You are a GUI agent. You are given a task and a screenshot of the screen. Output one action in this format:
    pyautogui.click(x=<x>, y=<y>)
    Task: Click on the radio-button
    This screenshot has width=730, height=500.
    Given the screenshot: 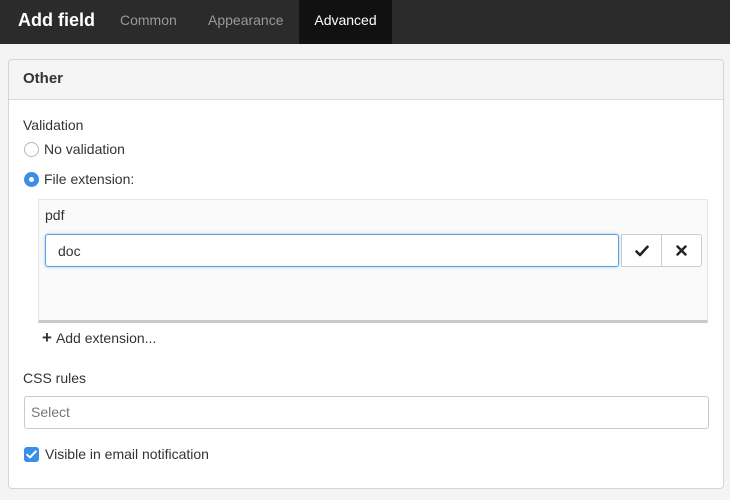 What is the action you would take?
    pyautogui.click(x=31, y=149)
    